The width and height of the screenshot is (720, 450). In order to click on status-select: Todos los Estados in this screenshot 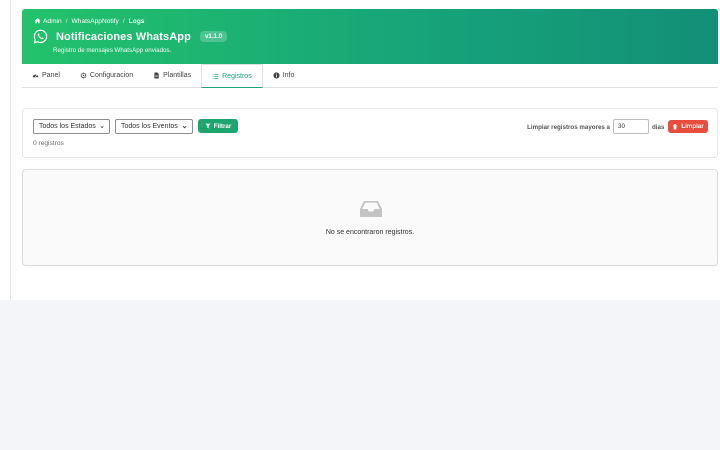, I will do `click(71, 126)`.